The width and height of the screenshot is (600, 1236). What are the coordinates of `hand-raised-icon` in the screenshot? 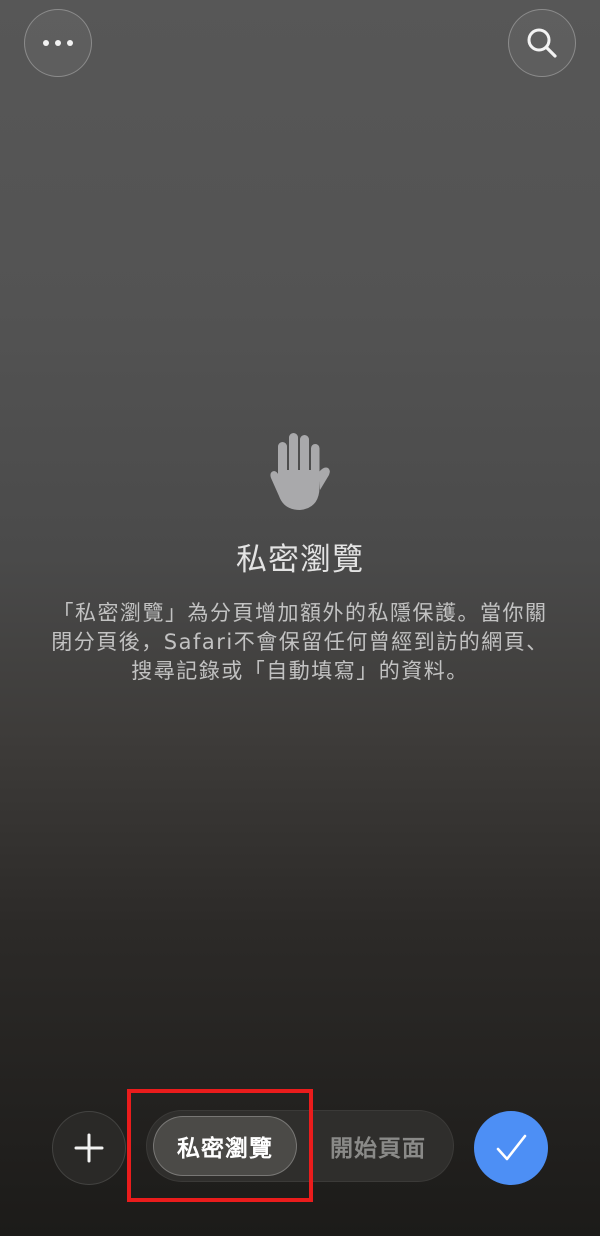 It's located at (300, 471).